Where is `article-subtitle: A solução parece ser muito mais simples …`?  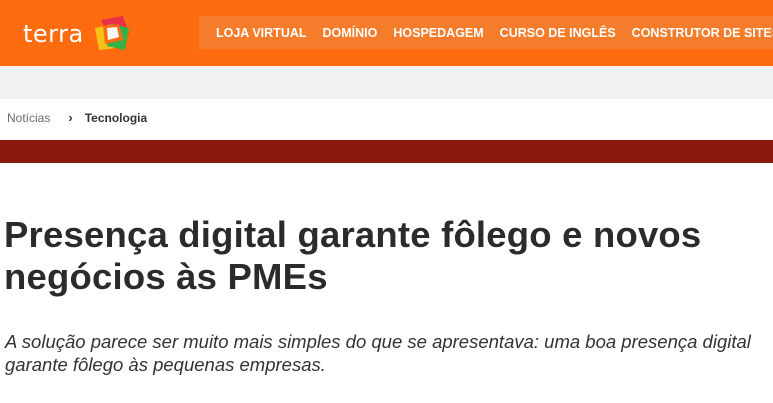 article-subtitle: A solução parece ser muito mais simples … is located at coordinates (378, 353).